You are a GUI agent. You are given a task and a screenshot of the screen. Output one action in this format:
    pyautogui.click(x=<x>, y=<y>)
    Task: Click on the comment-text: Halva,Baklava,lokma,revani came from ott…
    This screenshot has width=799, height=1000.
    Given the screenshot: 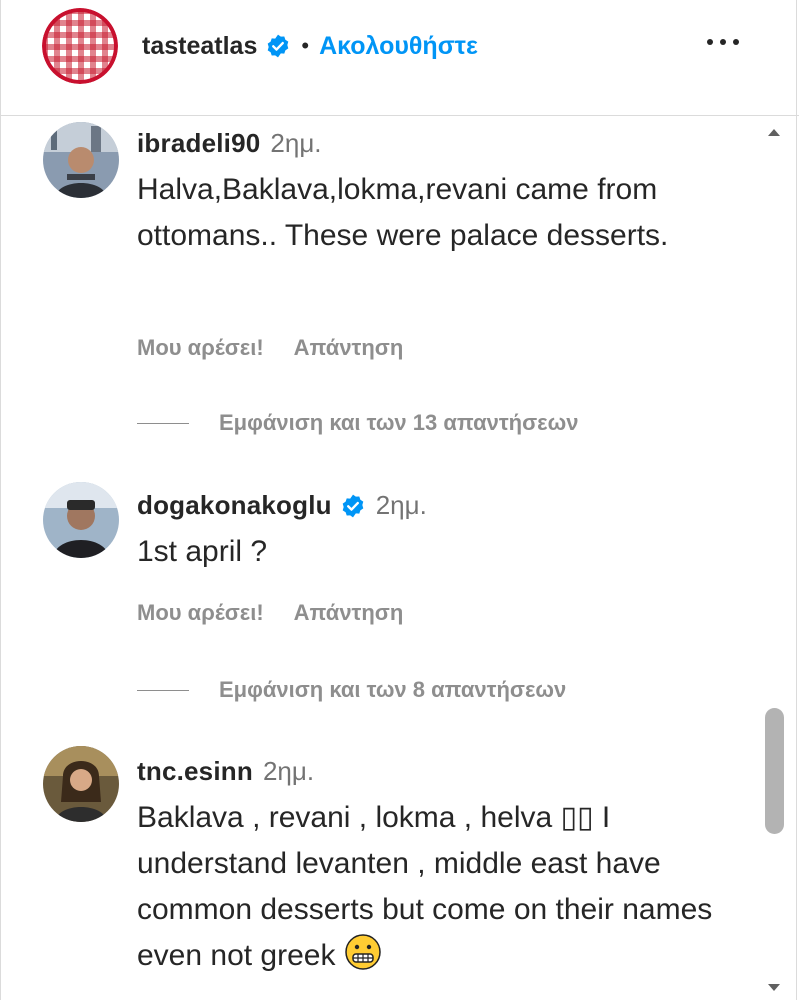 What is the action you would take?
    pyautogui.click(x=403, y=212)
    